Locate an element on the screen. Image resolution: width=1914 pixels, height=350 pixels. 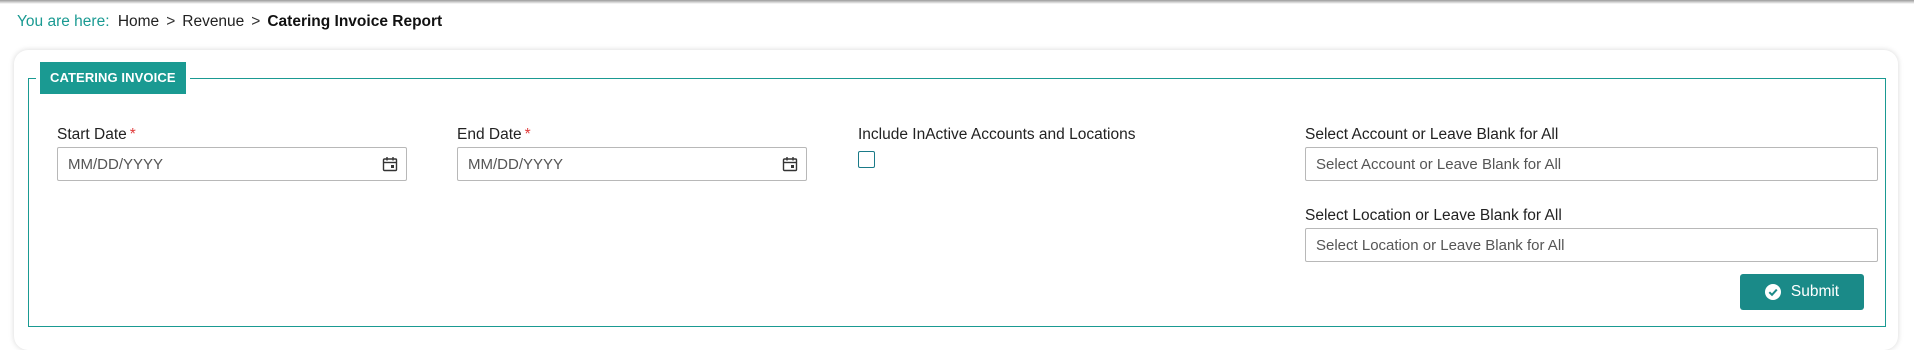
end-date-label: End Date * is located at coordinates (494, 135).